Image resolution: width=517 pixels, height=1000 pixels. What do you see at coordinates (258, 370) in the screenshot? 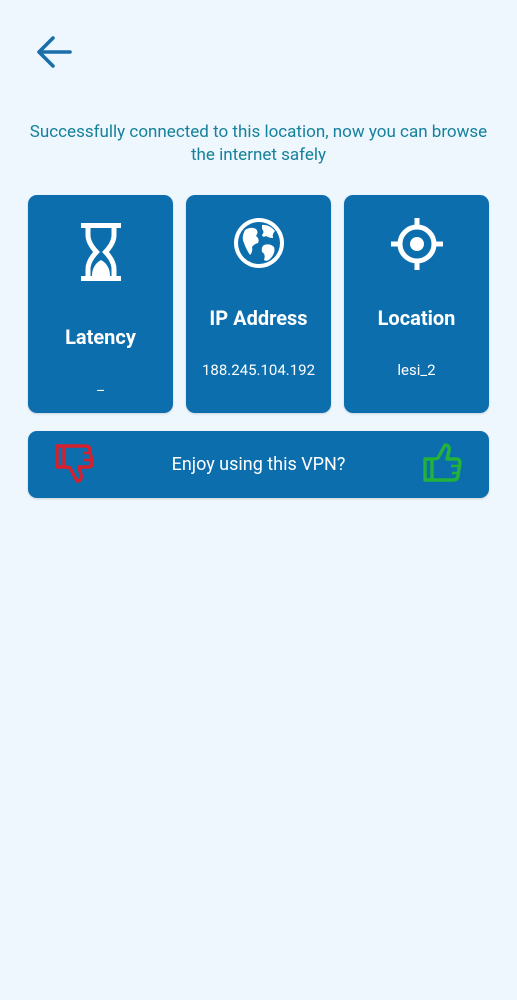
I see `ip-address-value: 188.245.104.192` at bounding box center [258, 370].